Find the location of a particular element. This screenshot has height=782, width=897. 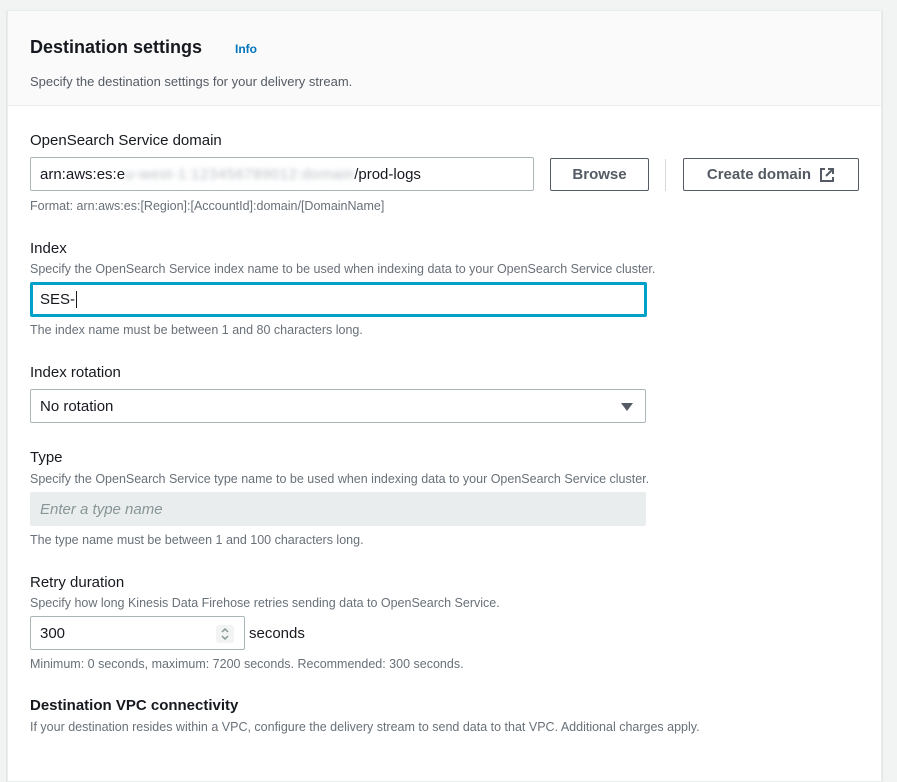

retry-duration-label: Retry duration is located at coordinates (77, 582).